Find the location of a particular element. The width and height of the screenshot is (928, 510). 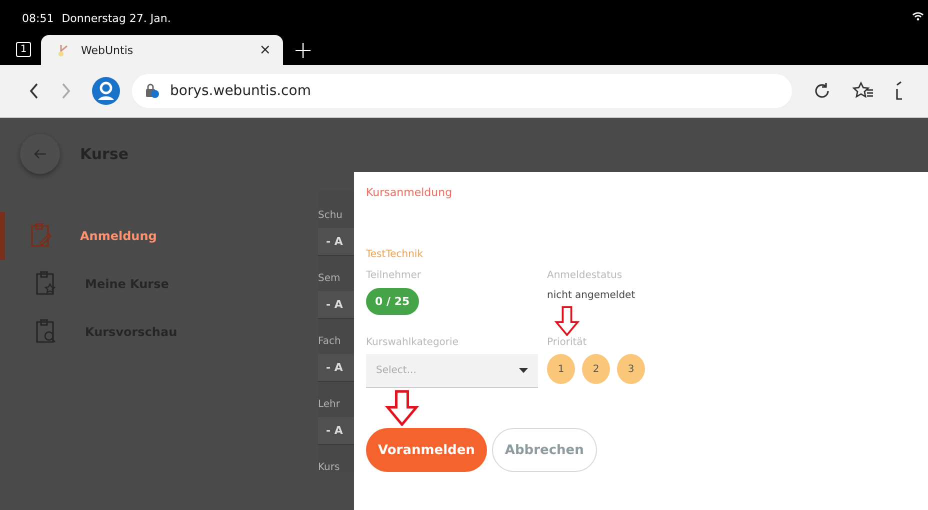

category-label: Kurswahlkategorie is located at coordinates (413, 342).